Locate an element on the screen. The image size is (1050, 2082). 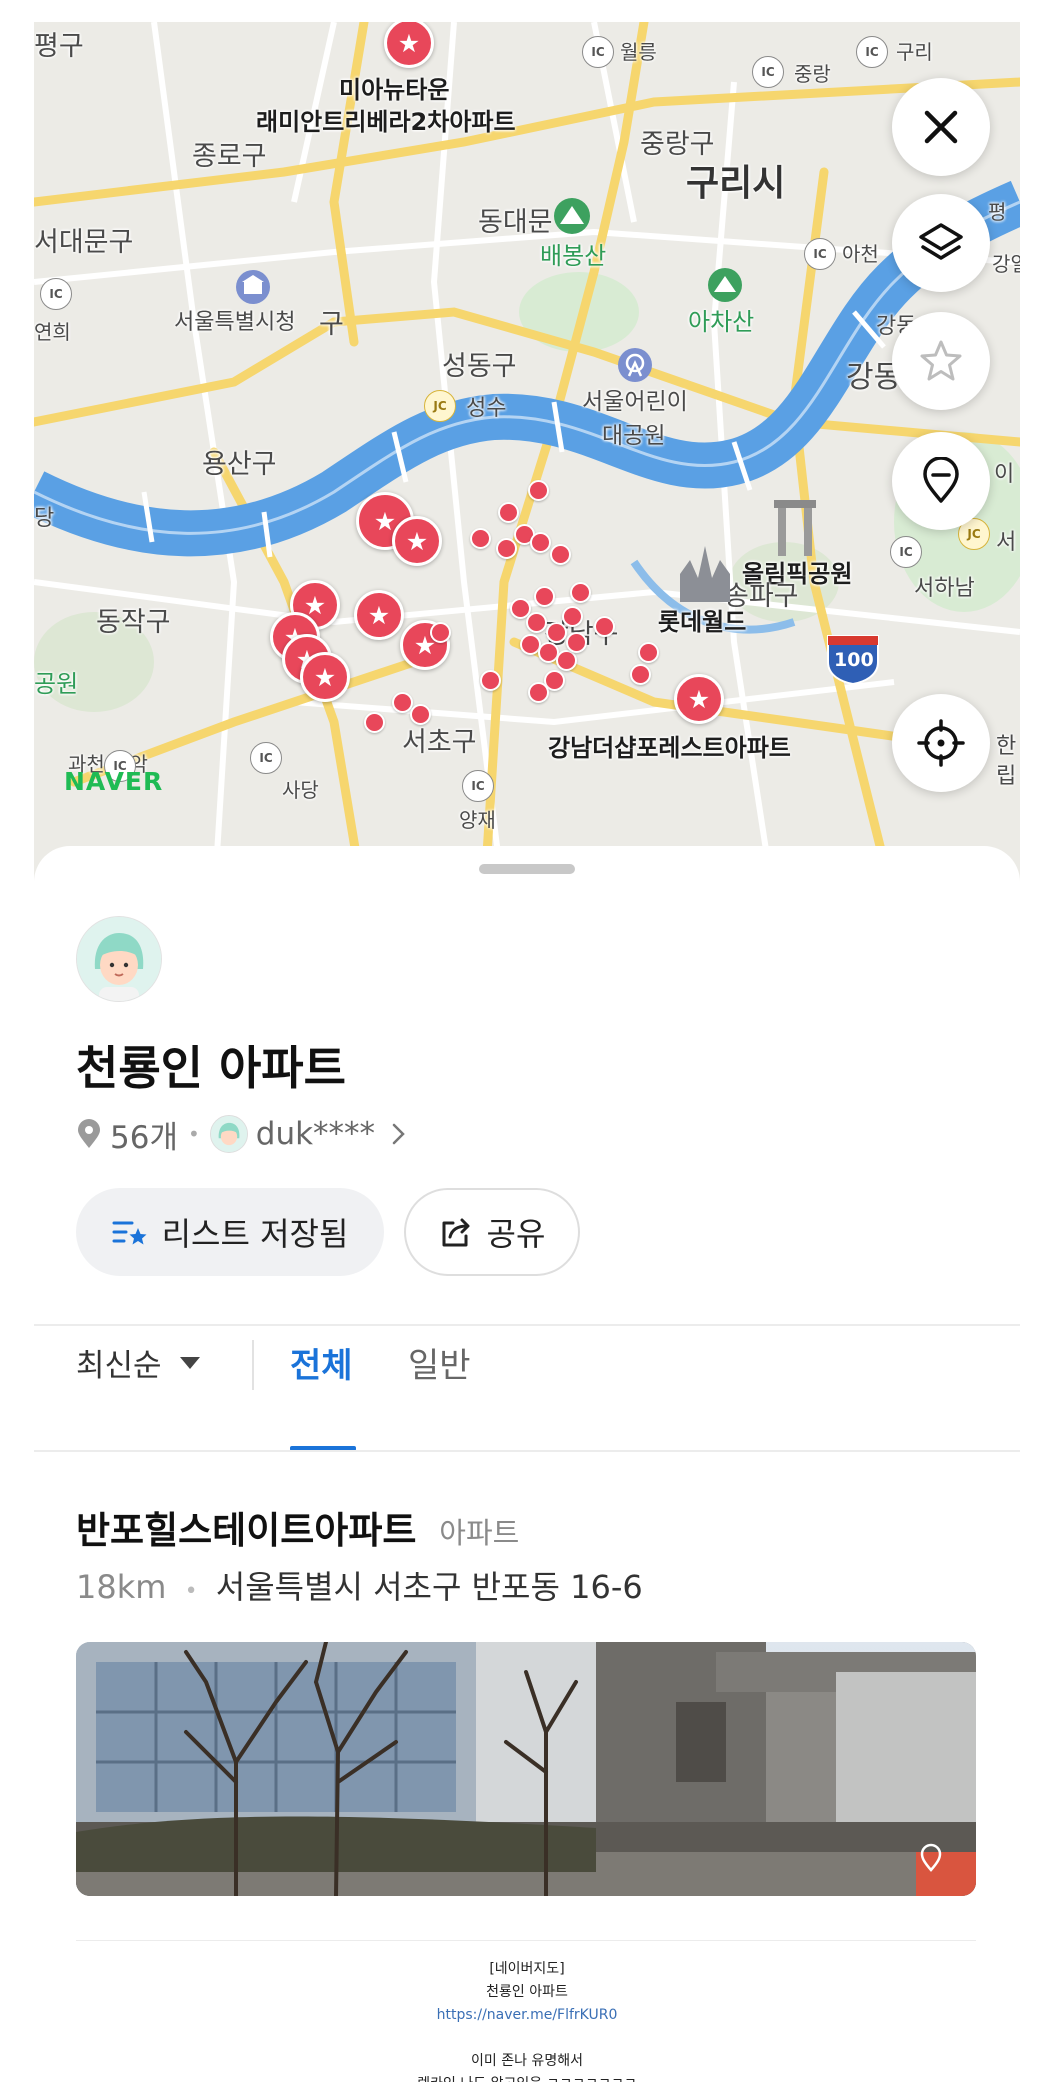
layers-button is located at coordinates (941, 243).